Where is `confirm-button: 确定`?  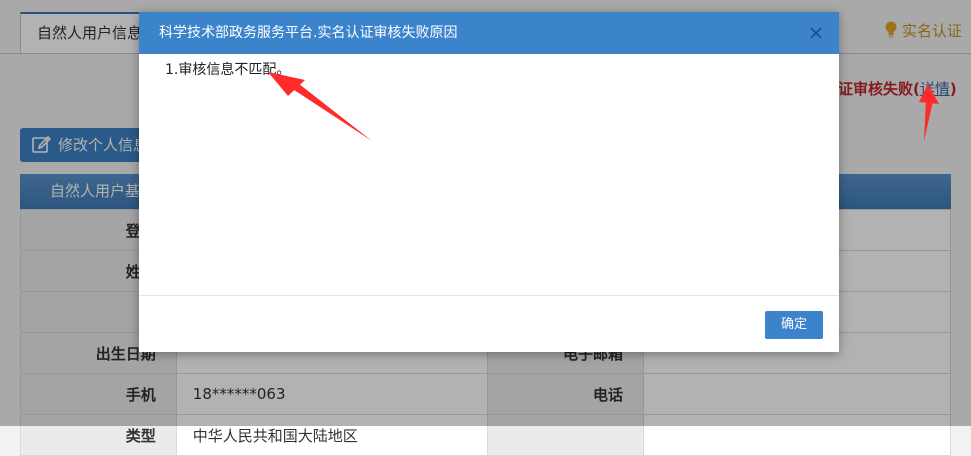 confirm-button: 确定 is located at coordinates (794, 325).